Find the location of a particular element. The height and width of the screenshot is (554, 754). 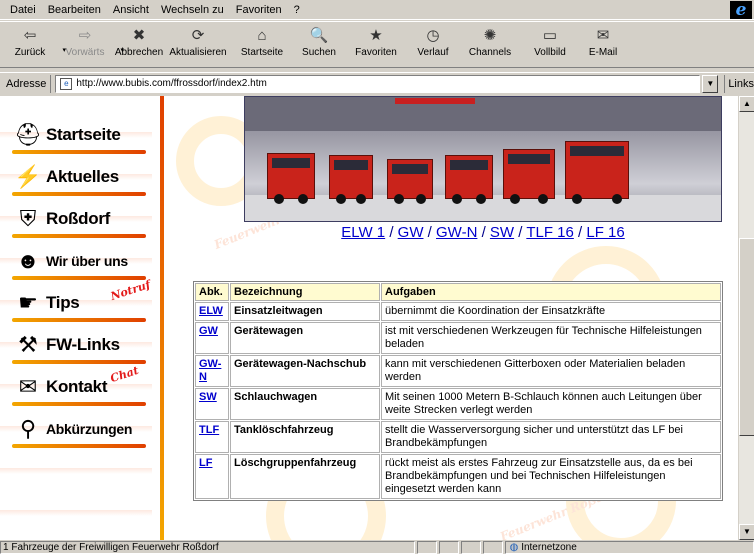

toolbar-button: ▭ Vollbild is located at coordinates (550, 44).